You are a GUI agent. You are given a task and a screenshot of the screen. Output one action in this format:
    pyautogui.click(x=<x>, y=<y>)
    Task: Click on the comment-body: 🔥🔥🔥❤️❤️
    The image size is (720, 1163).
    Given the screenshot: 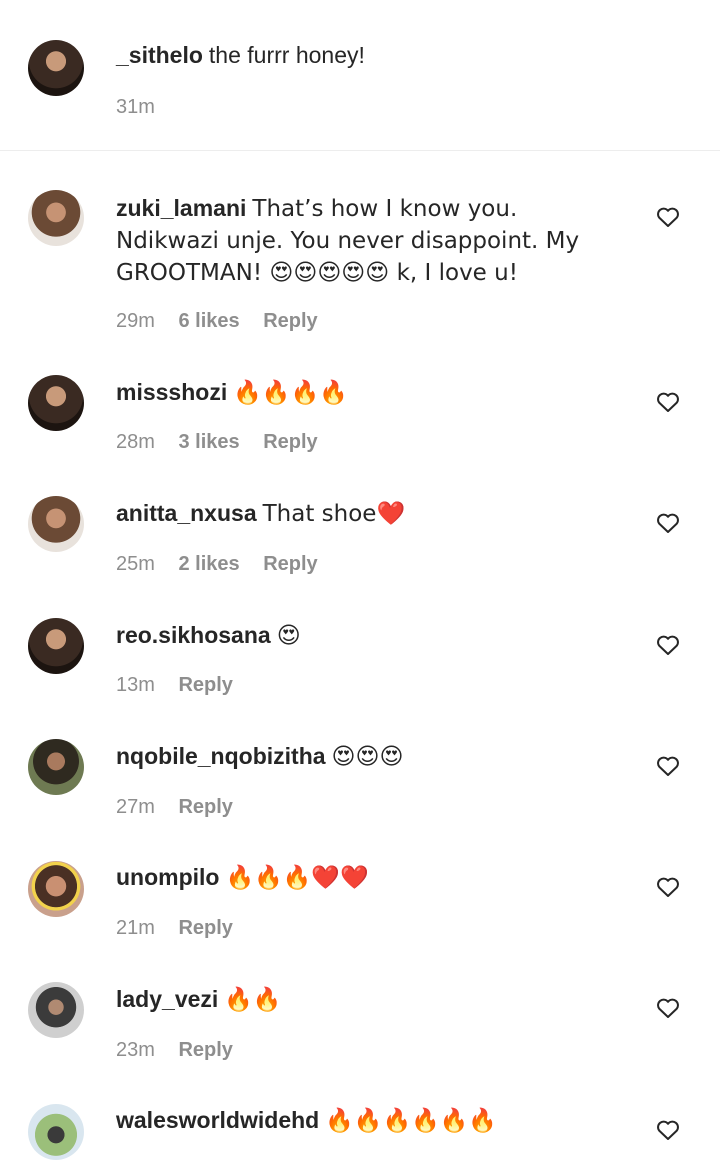 What is the action you would take?
    pyautogui.click(x=297, y=878)
    